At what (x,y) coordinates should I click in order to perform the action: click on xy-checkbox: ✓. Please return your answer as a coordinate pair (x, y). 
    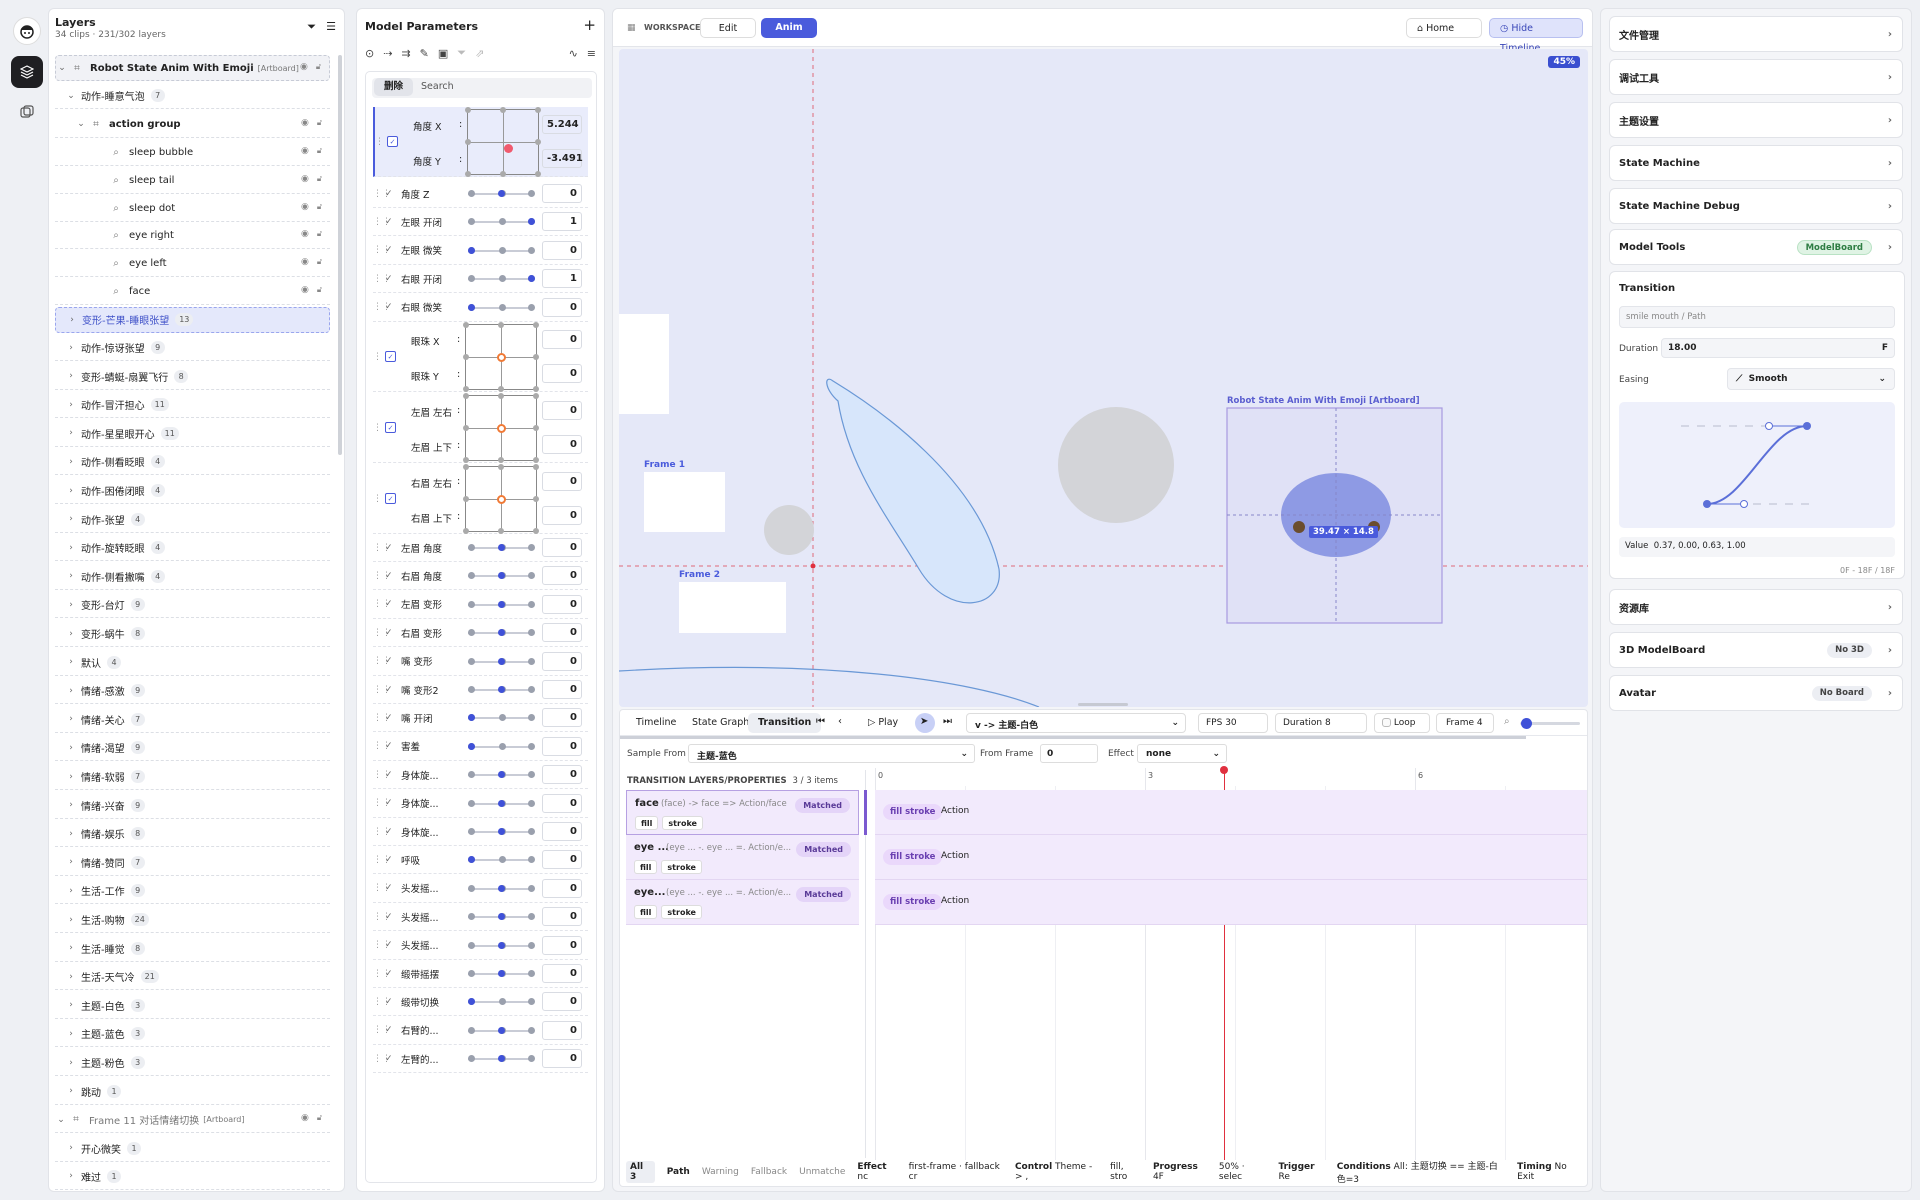
    Looking at the image, I should click on (390, 427).